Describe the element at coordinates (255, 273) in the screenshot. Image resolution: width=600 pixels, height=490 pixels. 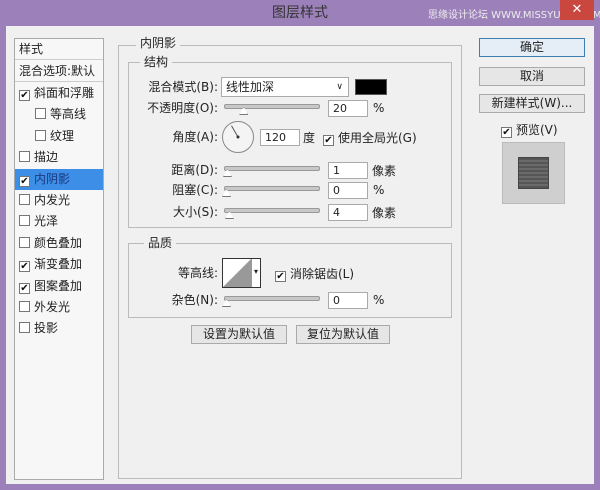
I see `chevron-down-icon: ▾` at that location.